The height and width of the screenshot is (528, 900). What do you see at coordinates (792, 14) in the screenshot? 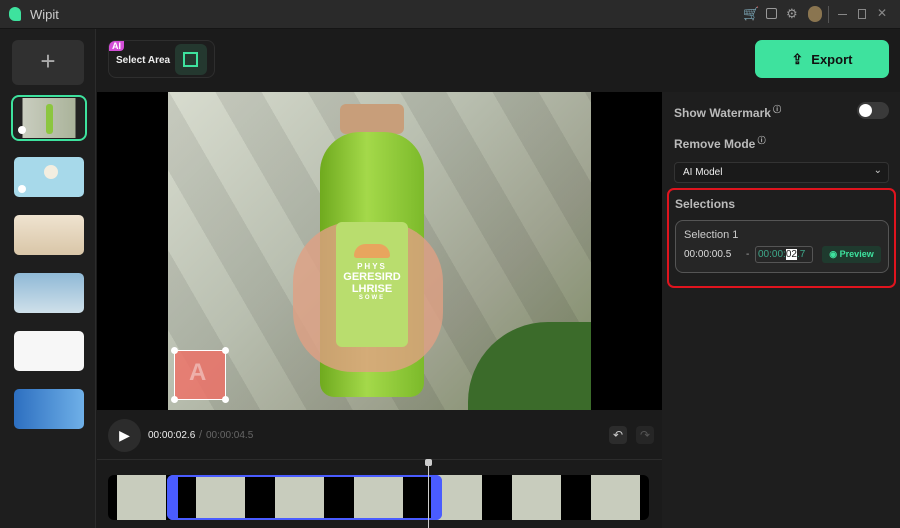
I see `settings-icon: ⚙` at bounding box center [792, 14].